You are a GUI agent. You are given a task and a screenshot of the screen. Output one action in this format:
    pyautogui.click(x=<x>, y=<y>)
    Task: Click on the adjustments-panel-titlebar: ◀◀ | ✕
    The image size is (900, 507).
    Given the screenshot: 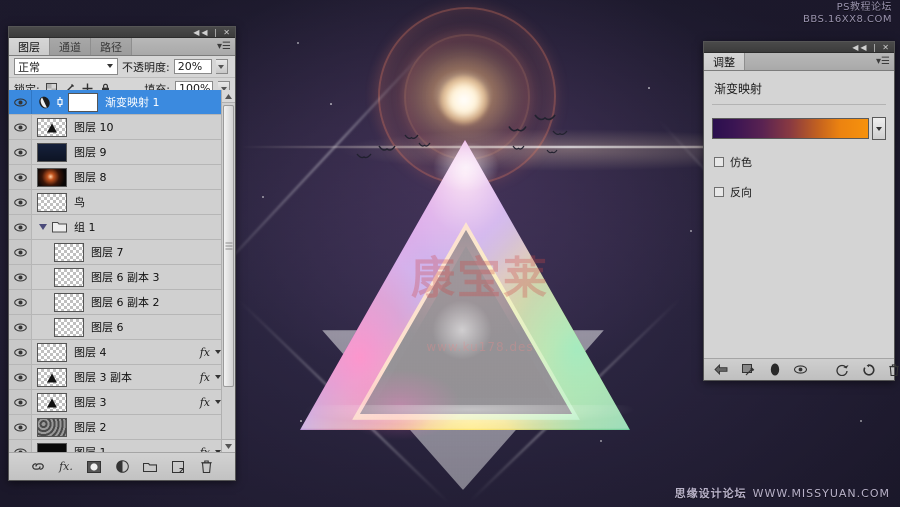 What is the action you would take?
    pyautogui.click(x=799, y=47)
    